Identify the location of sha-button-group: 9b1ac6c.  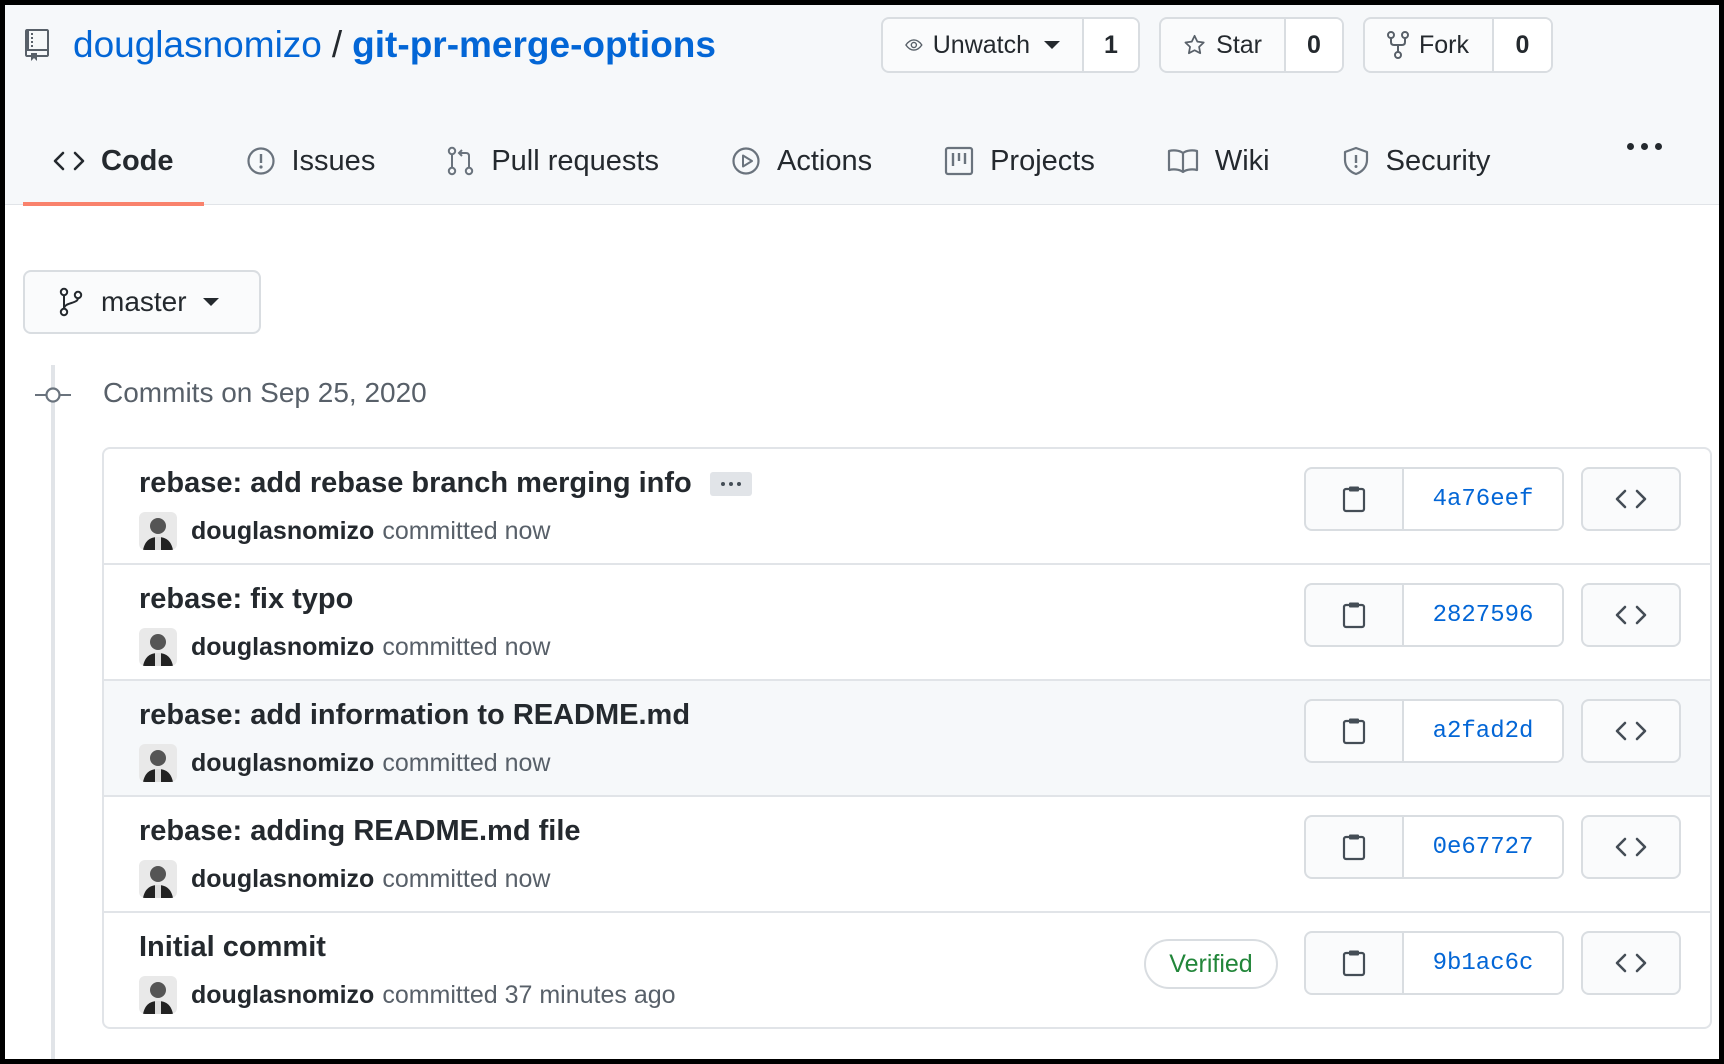
(1434, 963).